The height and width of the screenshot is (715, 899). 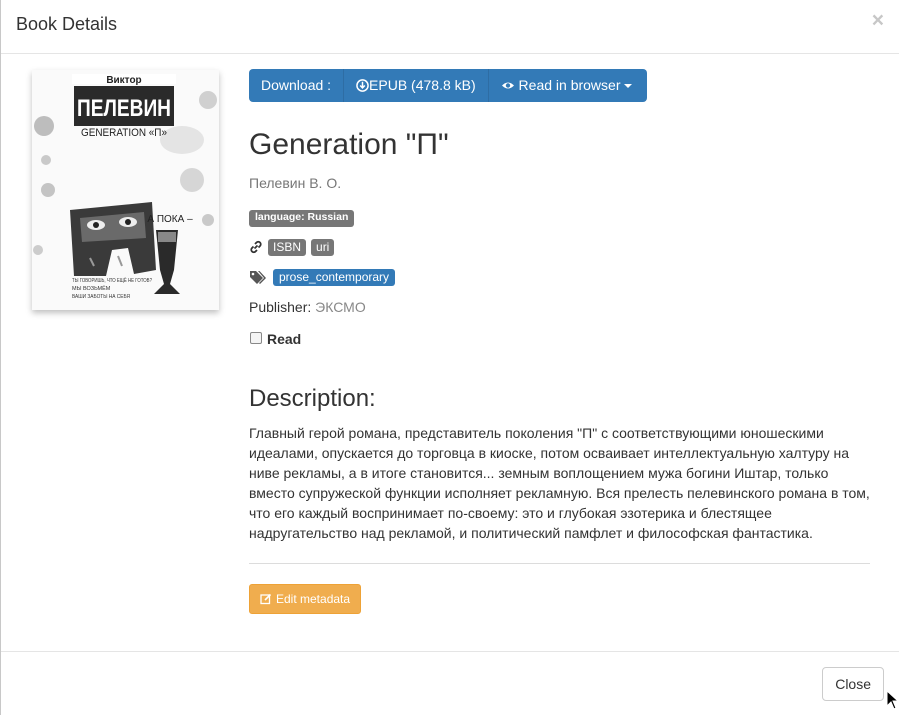 I want to click on divider, so click(x=559, y=563).